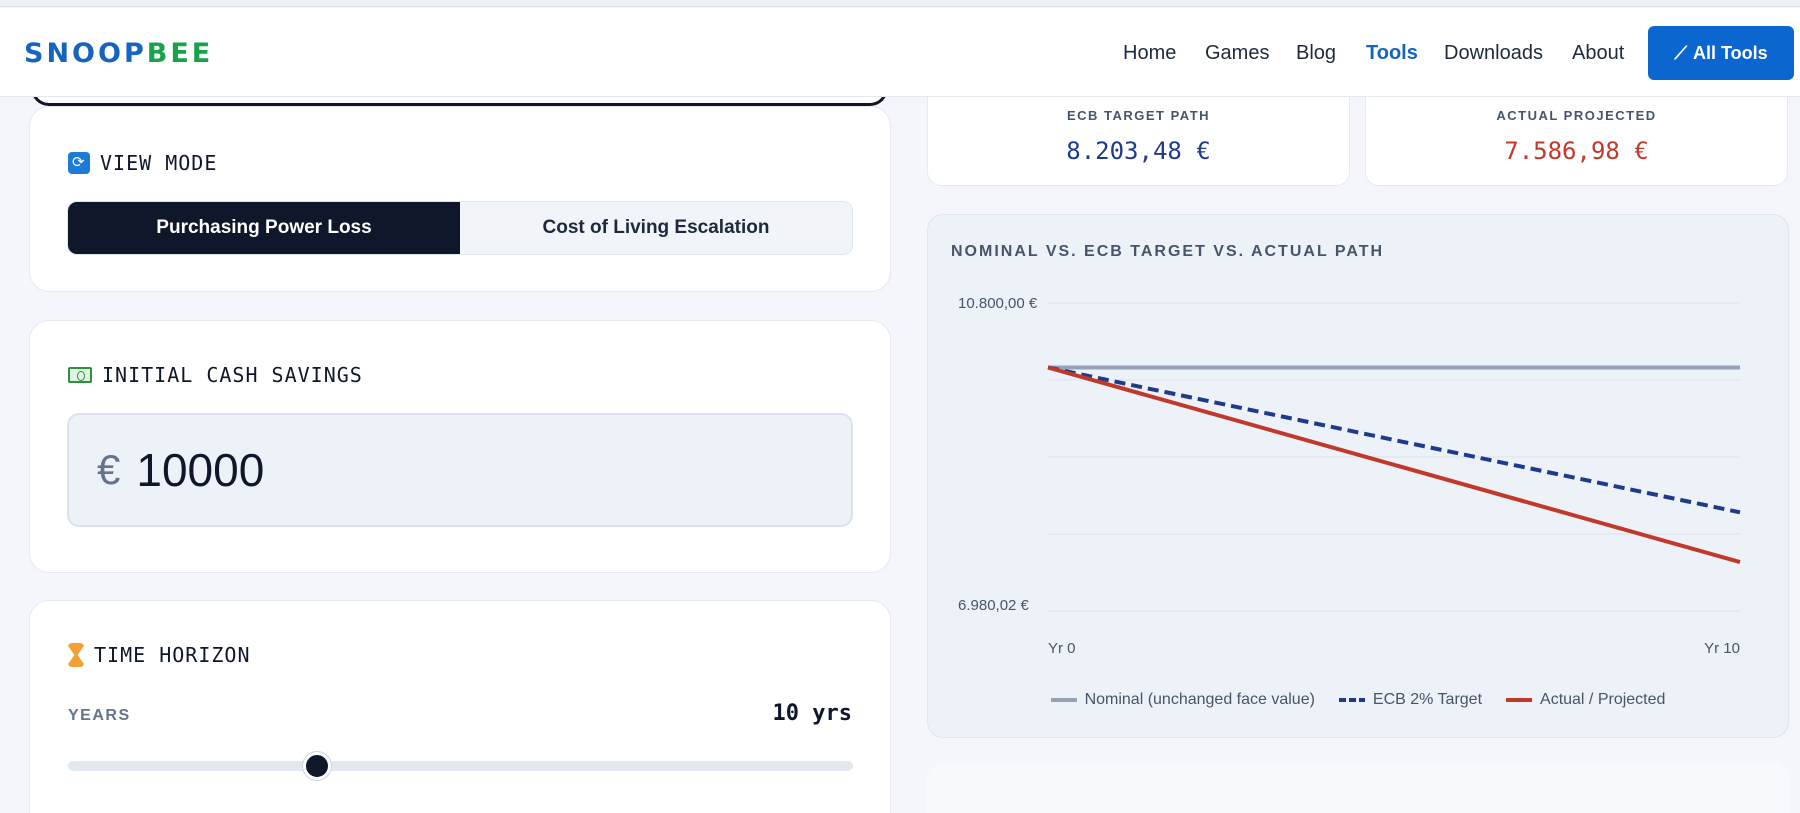  What do you see at coordinates (1585, 700) in the screenshot?
I see `legend-actual: Actual / Projected` at bounding box center [1585, 700].